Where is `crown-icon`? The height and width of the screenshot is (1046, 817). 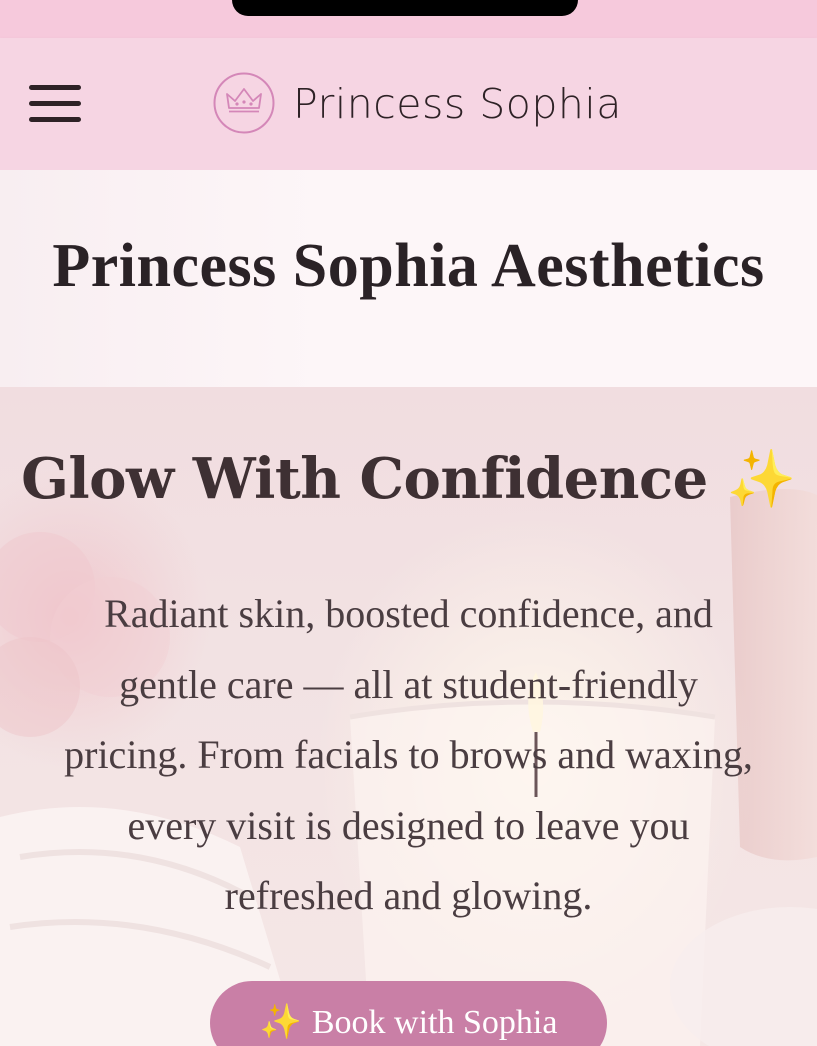 crown-icon is located at coordinates (244, 103).